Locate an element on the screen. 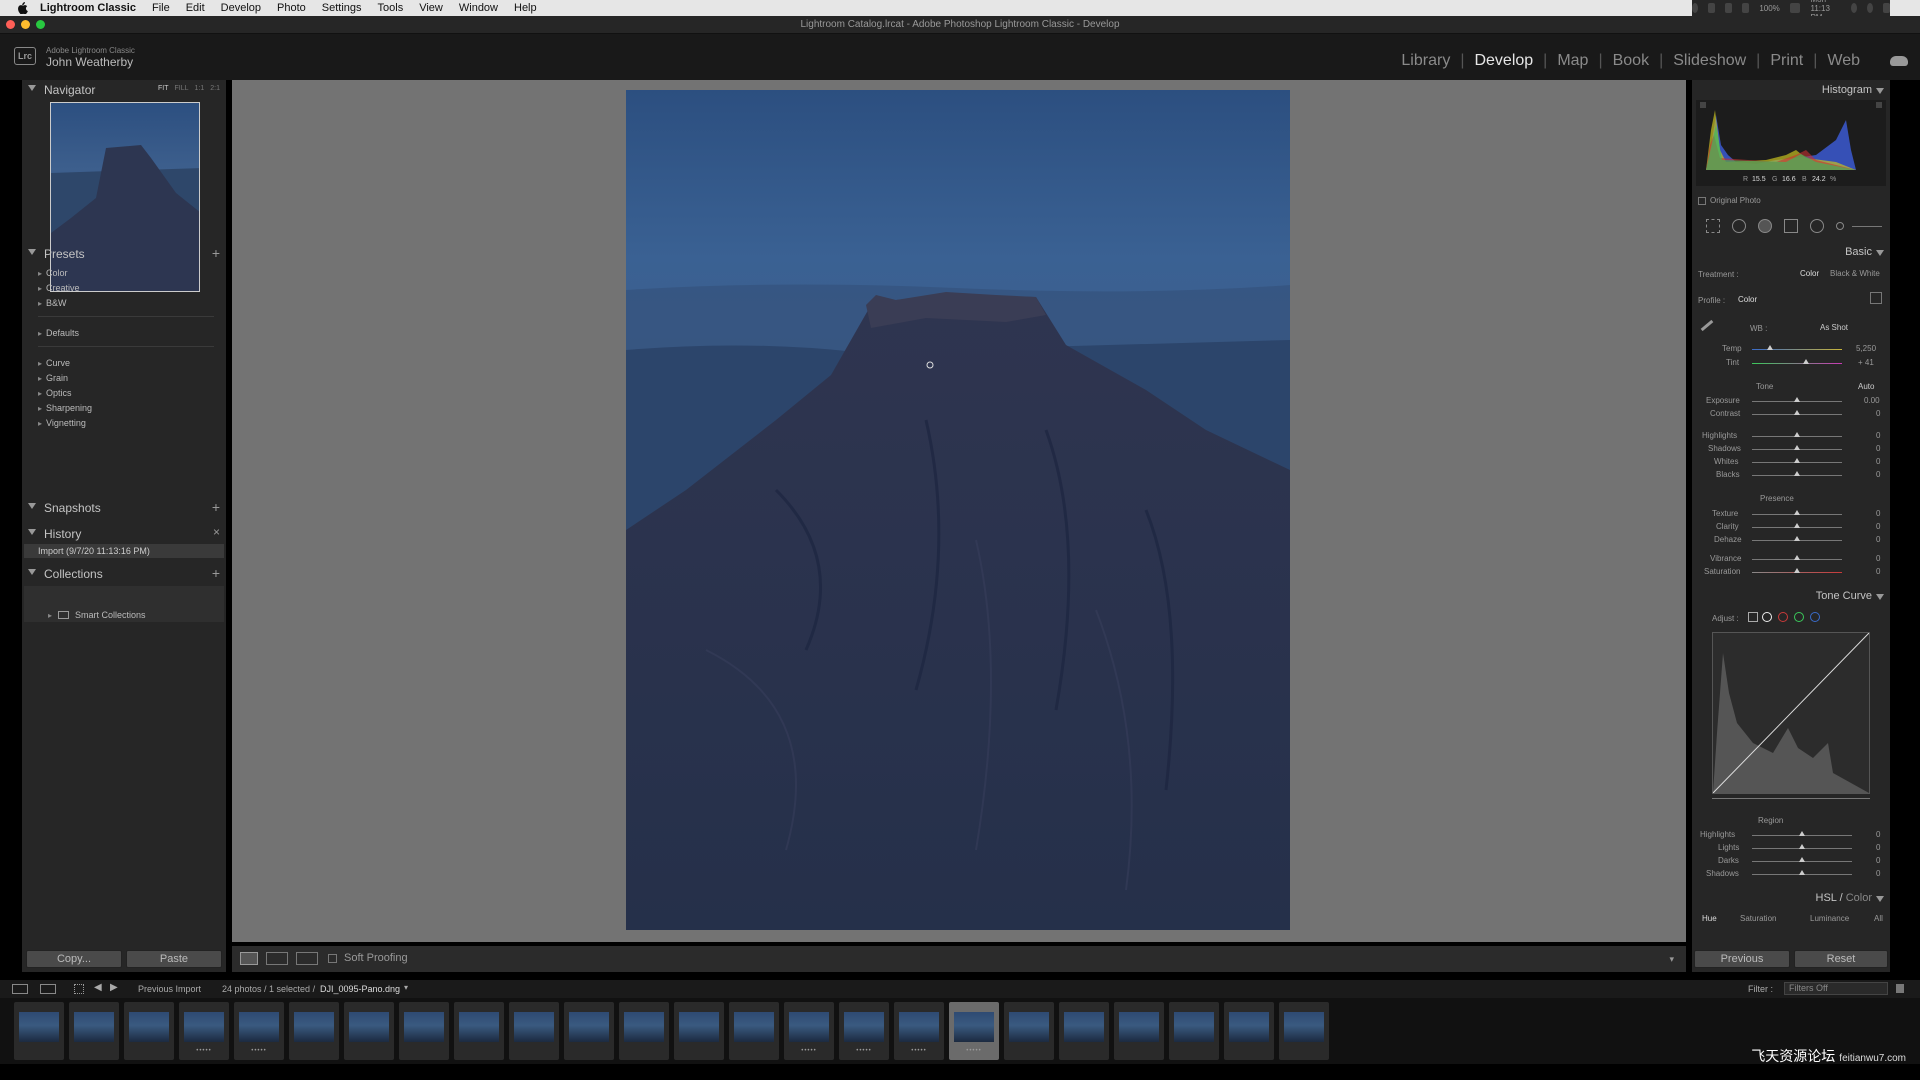 The image size is (1920, 1080). zoom-1-1: 1:1 is located at coordinates (200, 88).